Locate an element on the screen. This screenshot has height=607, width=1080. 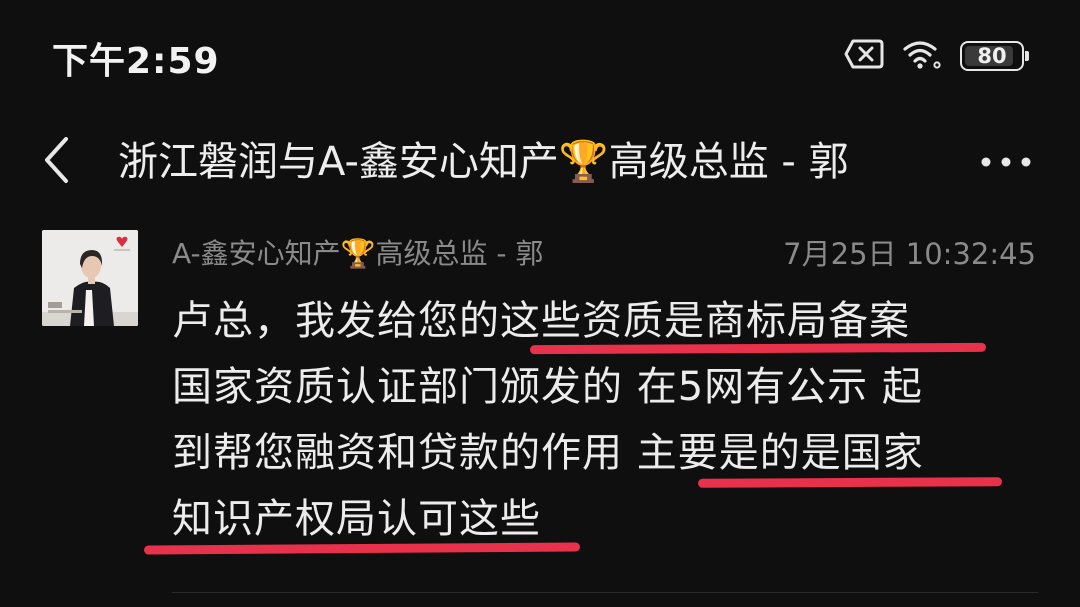
chat-header: 浙江磐润与A-鑫安心知产🏆高级总监 - 郭 is located at coordinates (540, 162).